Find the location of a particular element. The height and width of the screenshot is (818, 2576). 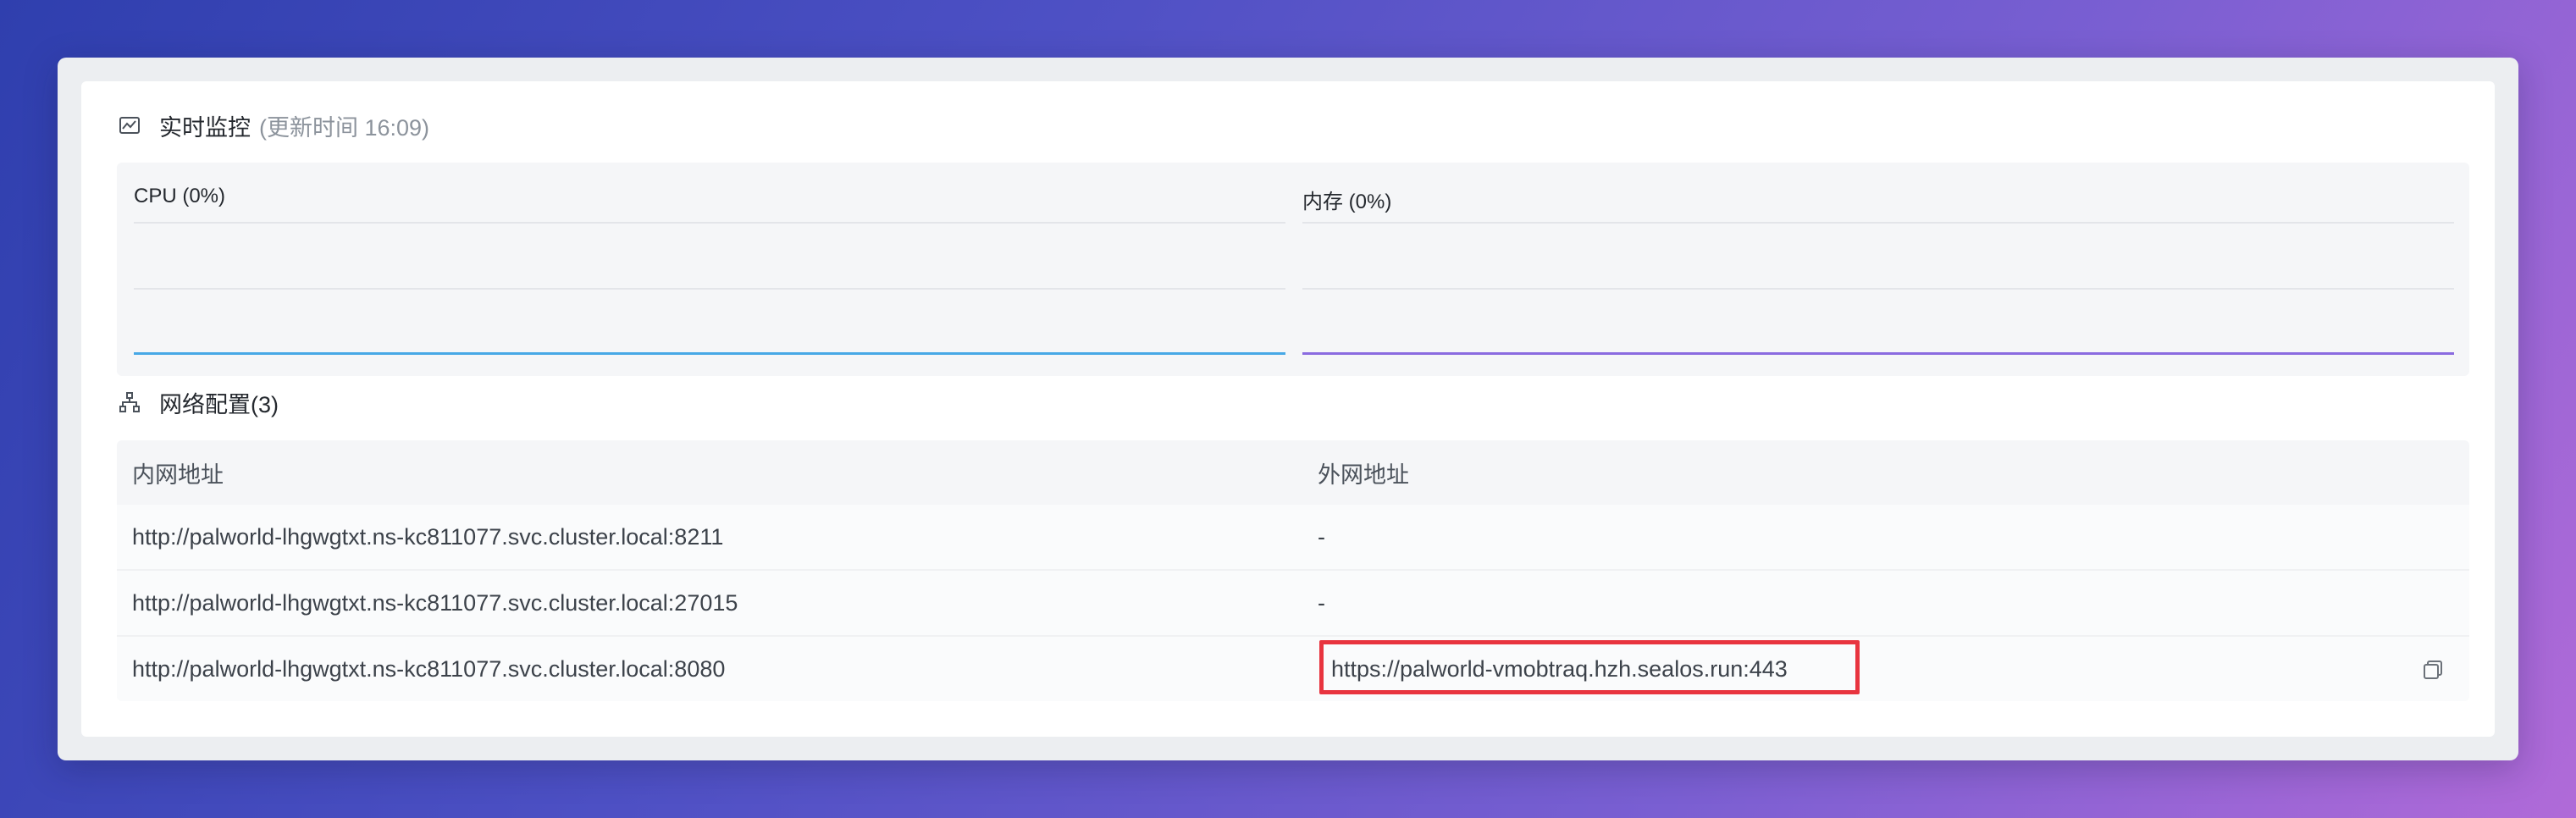

copy-icon is located at coordinates (2433, 670).